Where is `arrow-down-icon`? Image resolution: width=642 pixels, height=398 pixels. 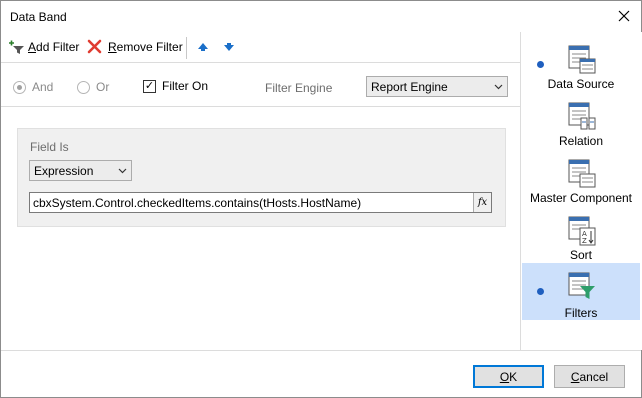
arrow-down-icon is located at coordinates (229, 47).